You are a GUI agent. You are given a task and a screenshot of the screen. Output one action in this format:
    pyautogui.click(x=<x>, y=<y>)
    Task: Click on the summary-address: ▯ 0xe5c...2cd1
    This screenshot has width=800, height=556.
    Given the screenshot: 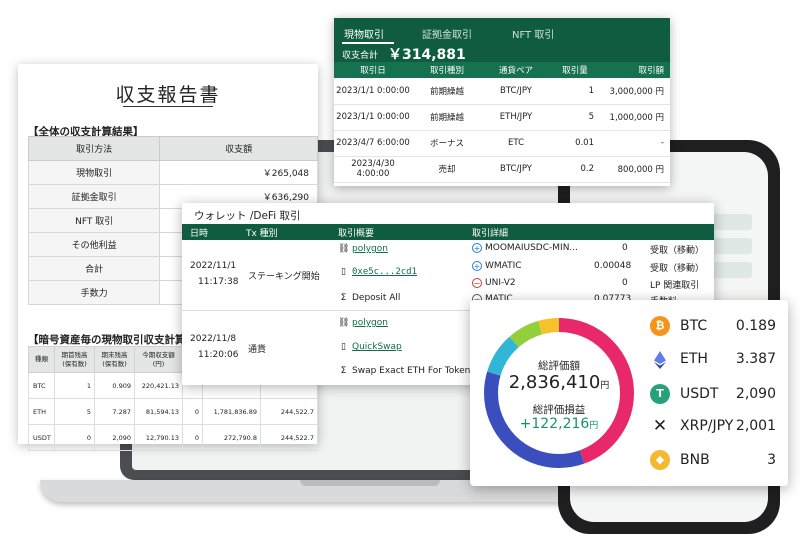 What is the action you would take?
    pyautogui.click(x=377, y=272)
    